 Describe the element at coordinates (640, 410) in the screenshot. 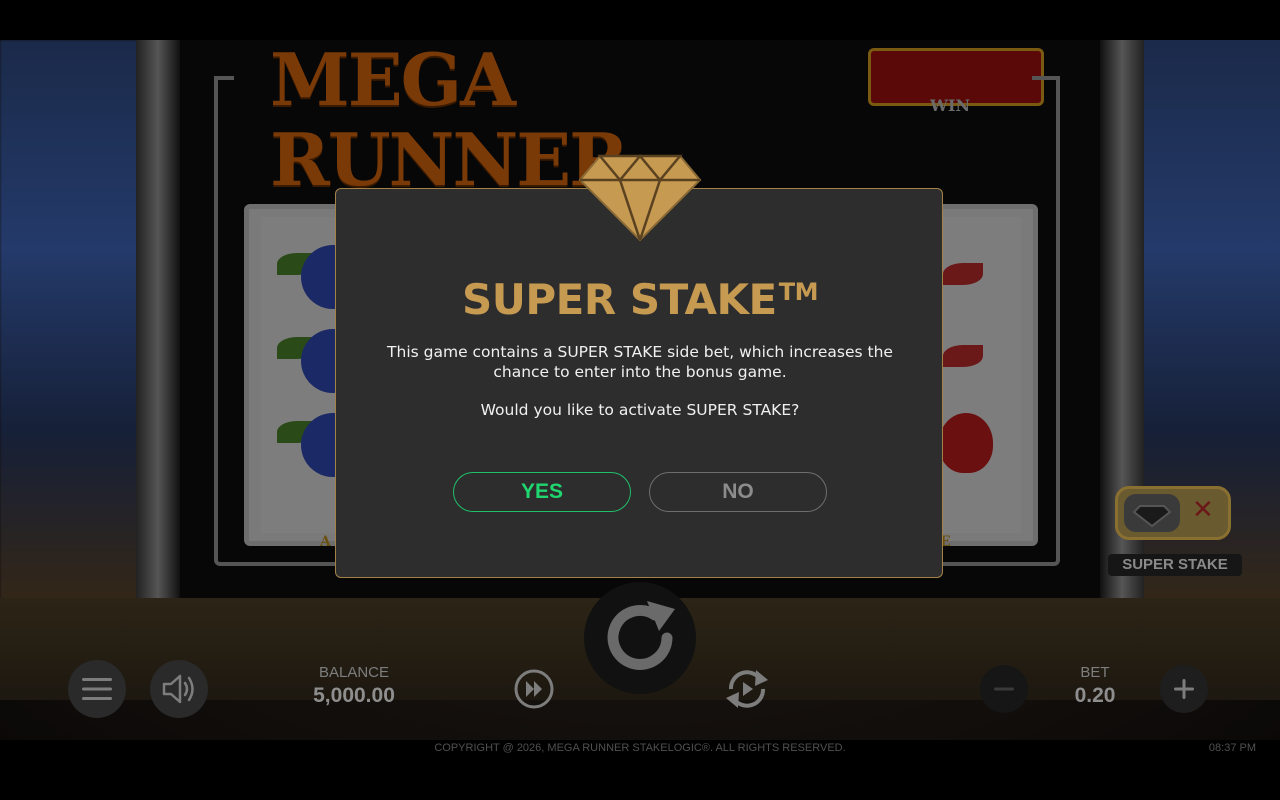

I see `dialog-question: Would you like to activate SUPER STAKE?` at that location.